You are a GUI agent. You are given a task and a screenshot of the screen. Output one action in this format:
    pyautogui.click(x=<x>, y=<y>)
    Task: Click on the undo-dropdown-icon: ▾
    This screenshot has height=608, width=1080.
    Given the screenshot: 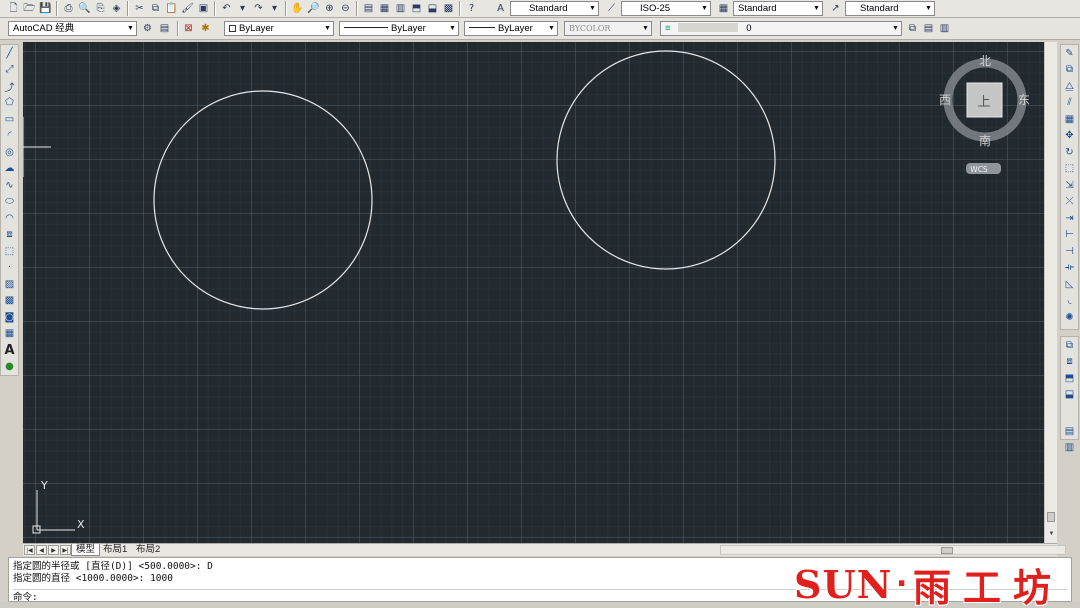 What is the action you would take?
    pyautogui.click(x=242, y=8)
    